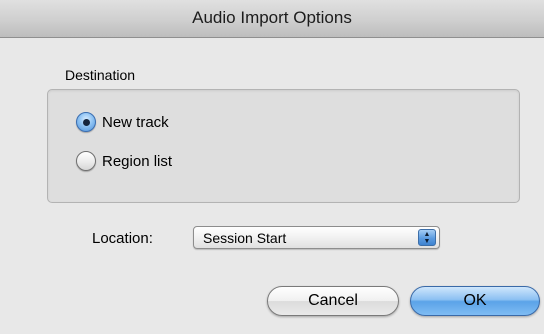  I want to click on destination-label: Destination, so click(100, 75).